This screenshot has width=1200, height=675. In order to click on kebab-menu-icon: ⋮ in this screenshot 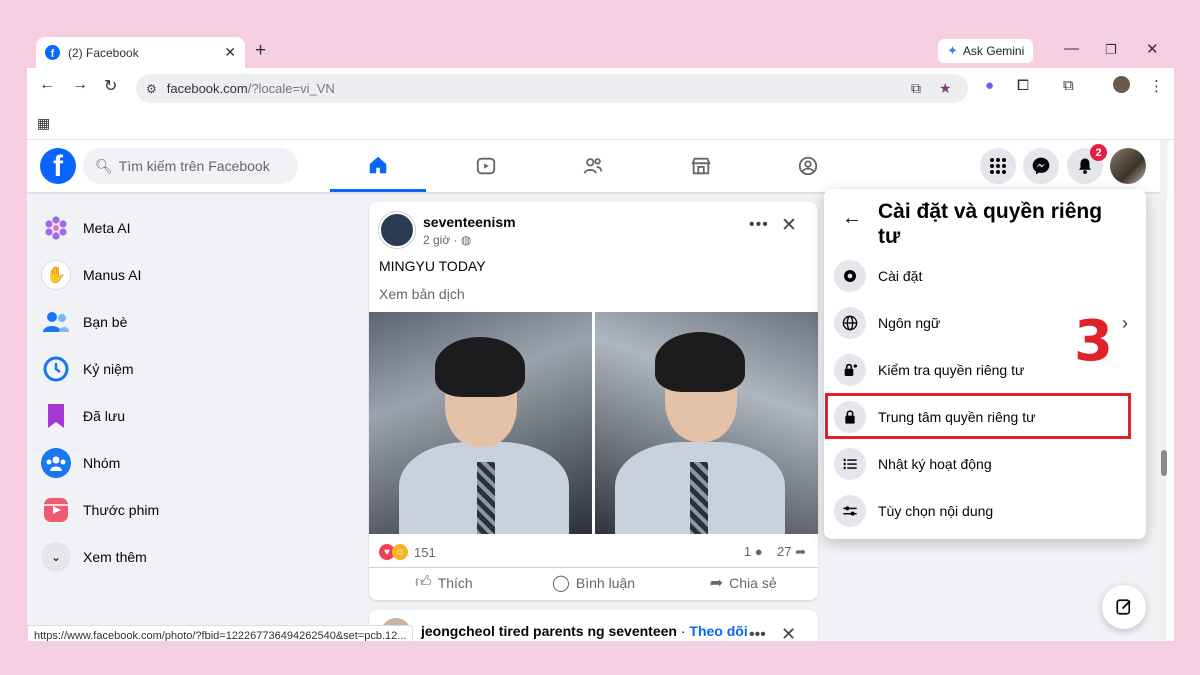, I will do `click(1156, 86)`.